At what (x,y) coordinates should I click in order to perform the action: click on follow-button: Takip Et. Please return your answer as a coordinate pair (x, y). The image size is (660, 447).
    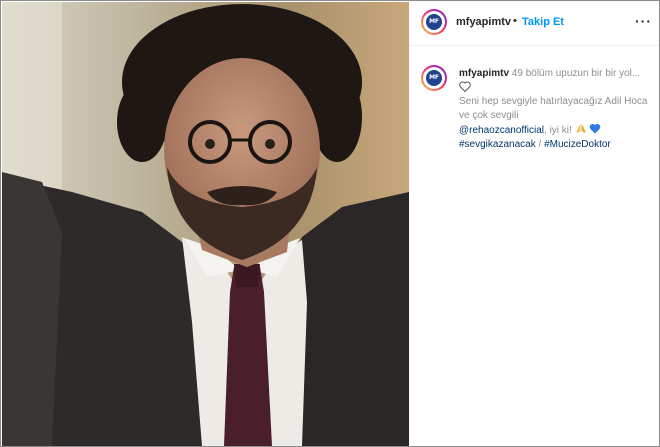
    Looking at the image, I should click on (543, 22).